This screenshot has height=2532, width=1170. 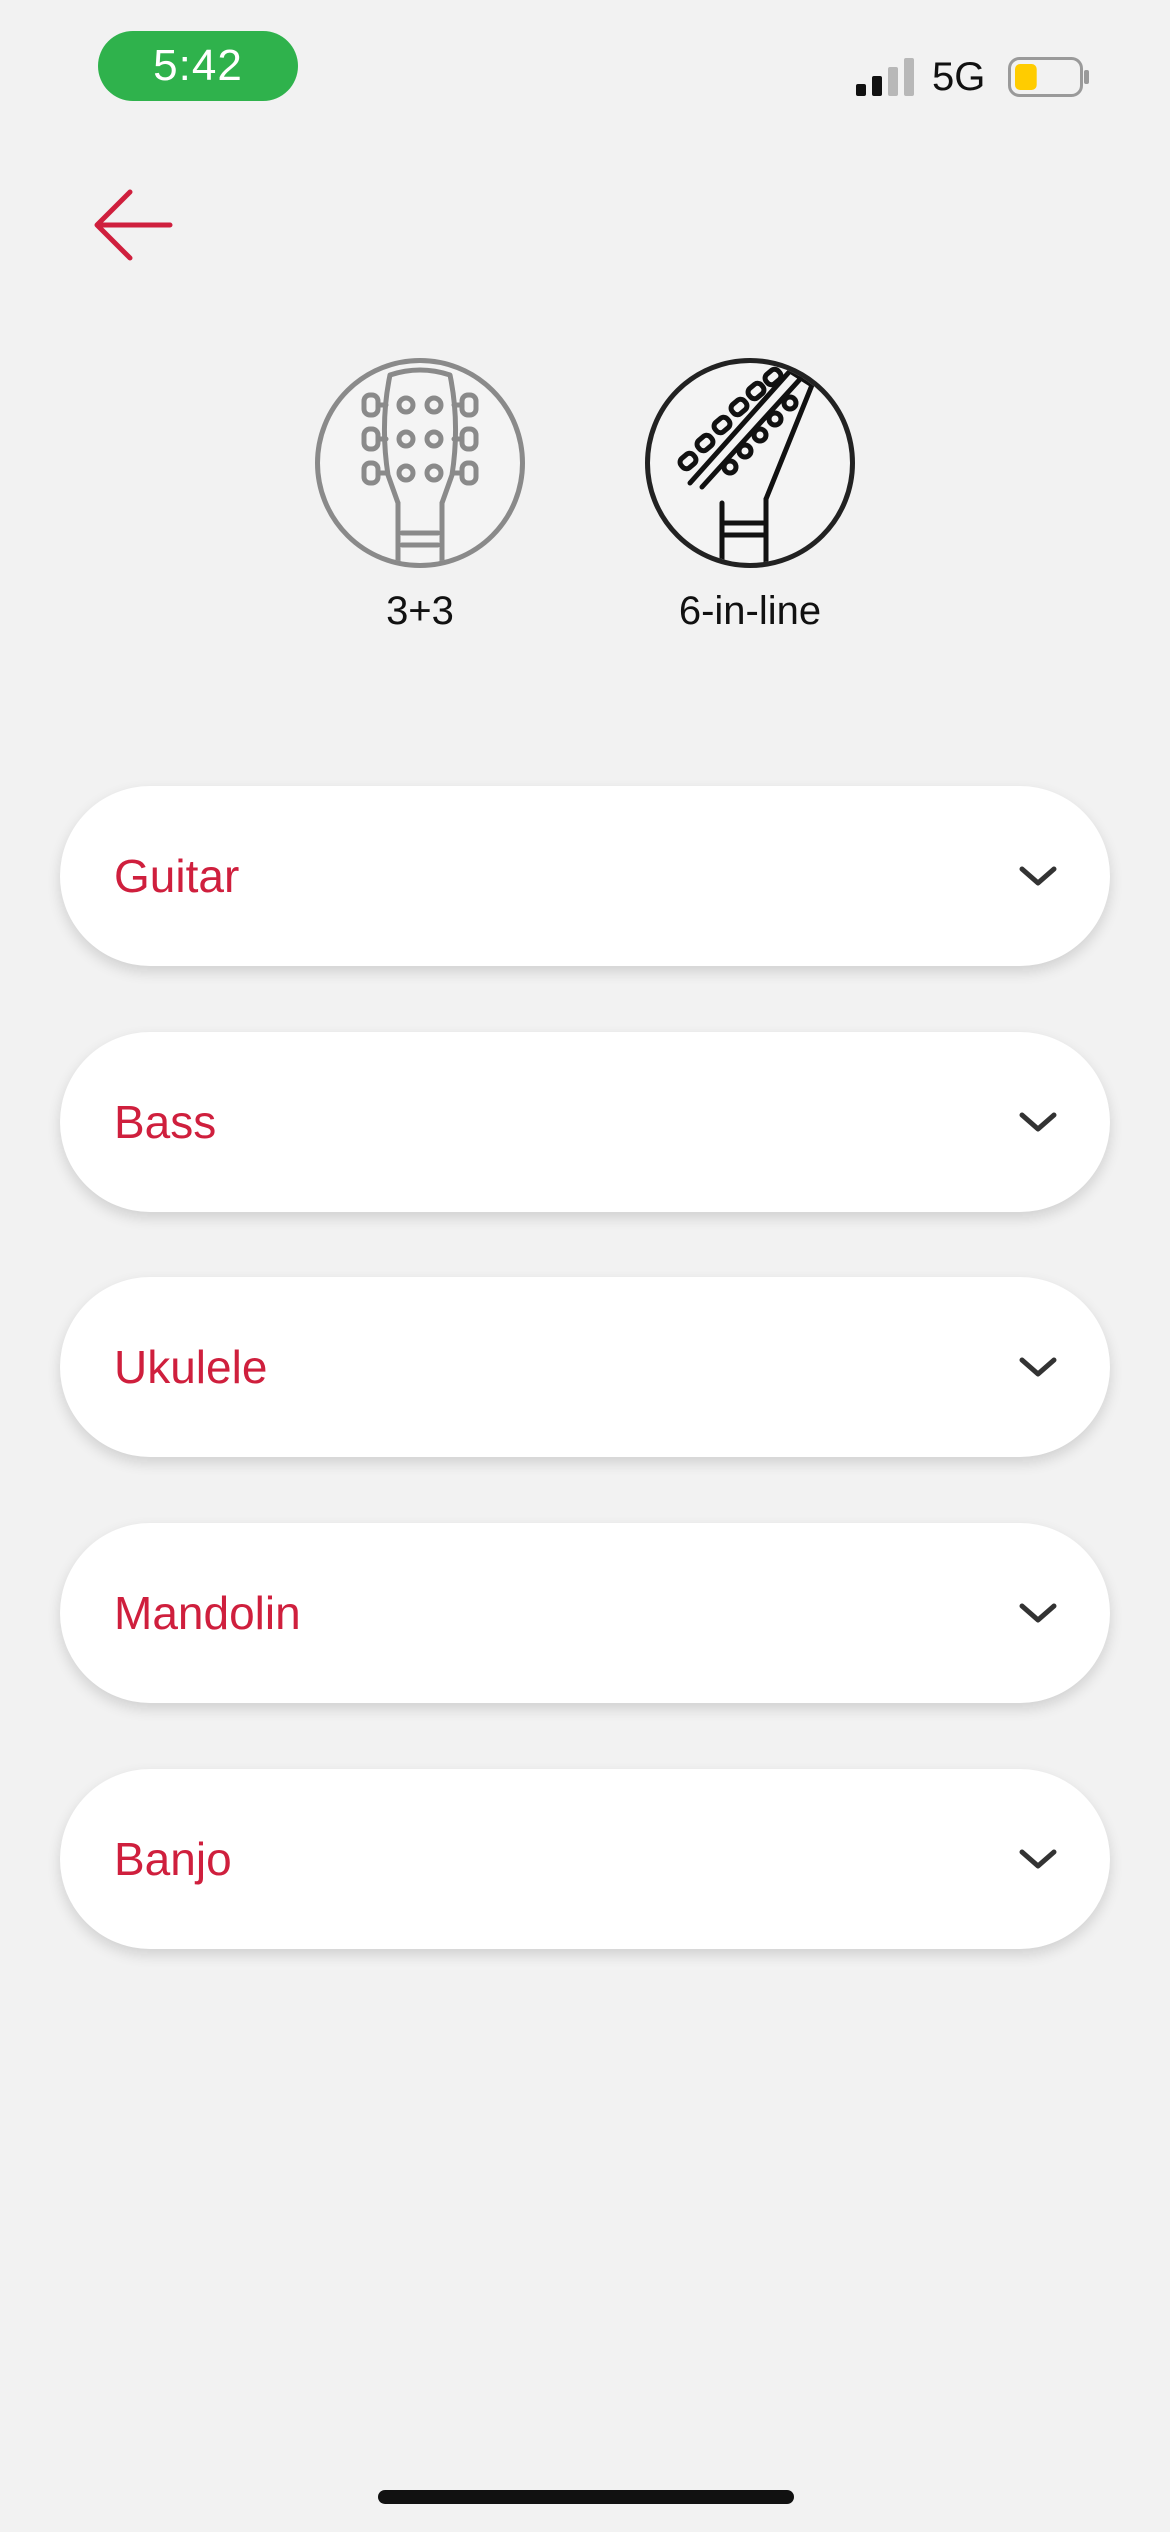 I want to click on cellular-signal-icon, so click(x=885, y=77).